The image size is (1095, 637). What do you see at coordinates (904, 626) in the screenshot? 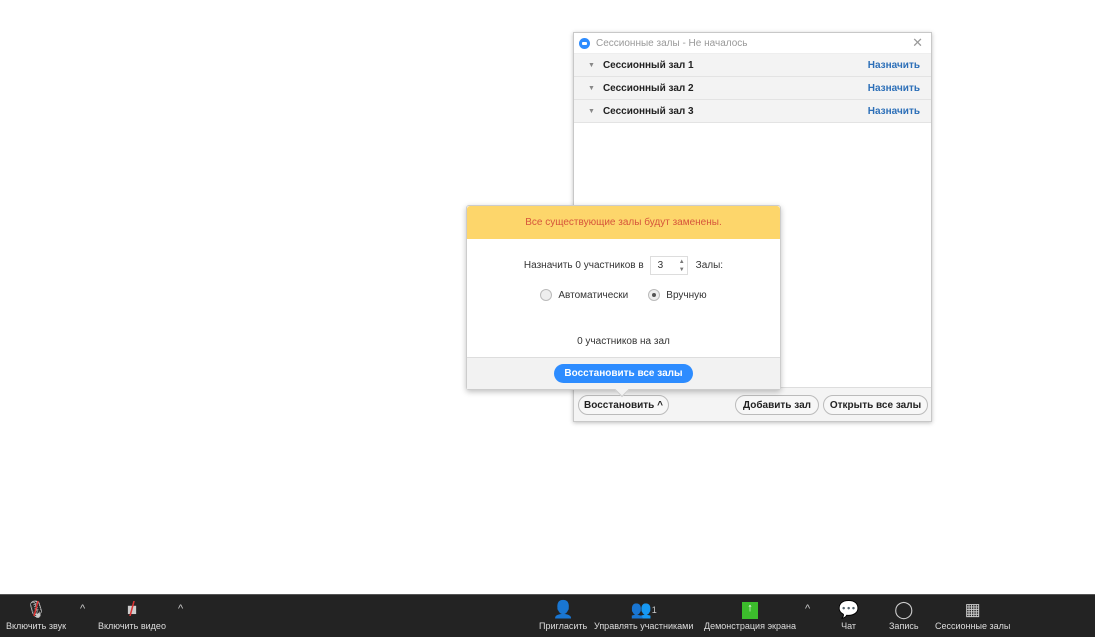
I see `record-label: Запись` at bounding box center [904, 626].